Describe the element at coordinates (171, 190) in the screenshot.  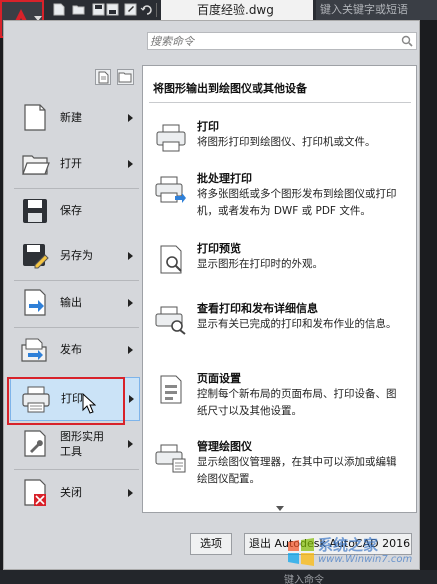
I see `batch-plot-icon` at that location.